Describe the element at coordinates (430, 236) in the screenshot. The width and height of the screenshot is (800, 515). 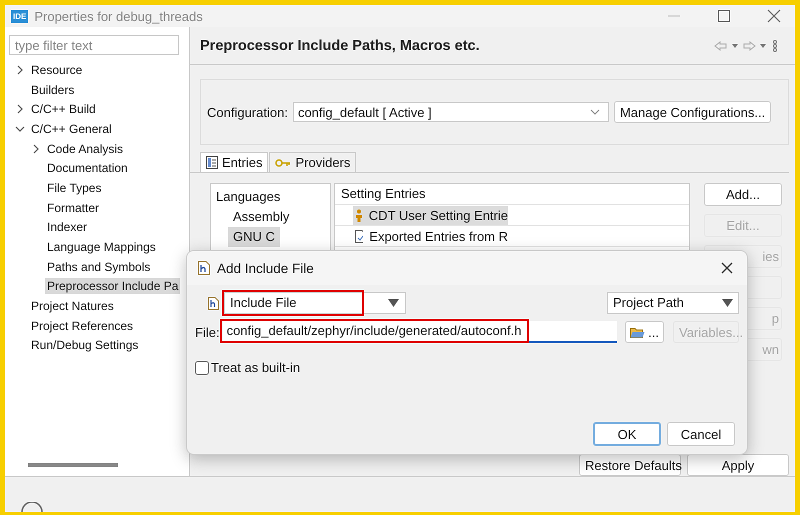
I see `entry-row: Exported Entries from R` at that location.